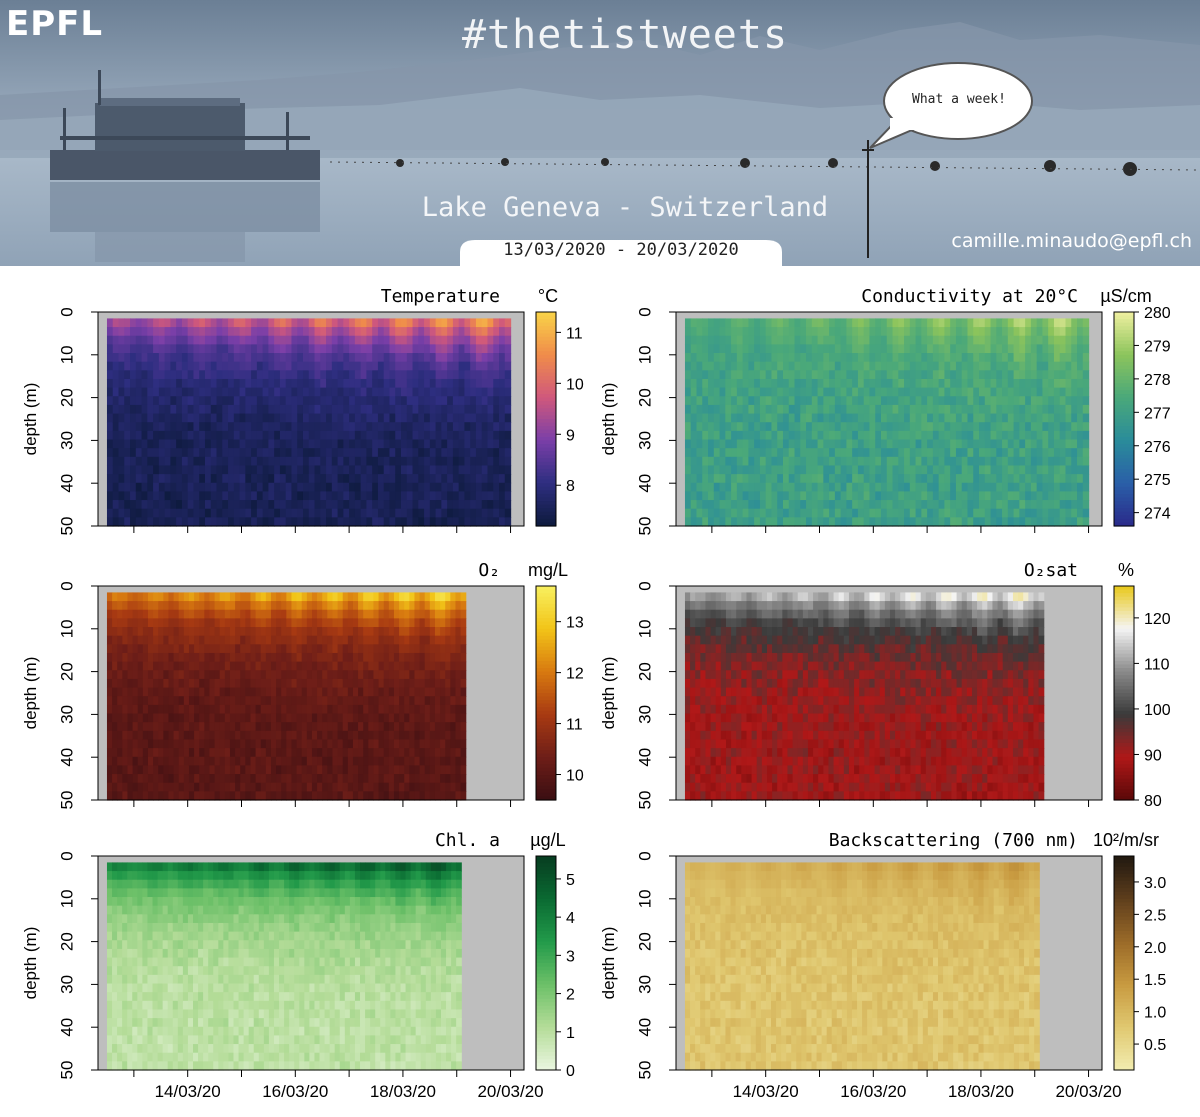 Image resolution: width=1200 pixels, height=1117 pixels. I want to click on heatmap-cells, so click(309, 422).